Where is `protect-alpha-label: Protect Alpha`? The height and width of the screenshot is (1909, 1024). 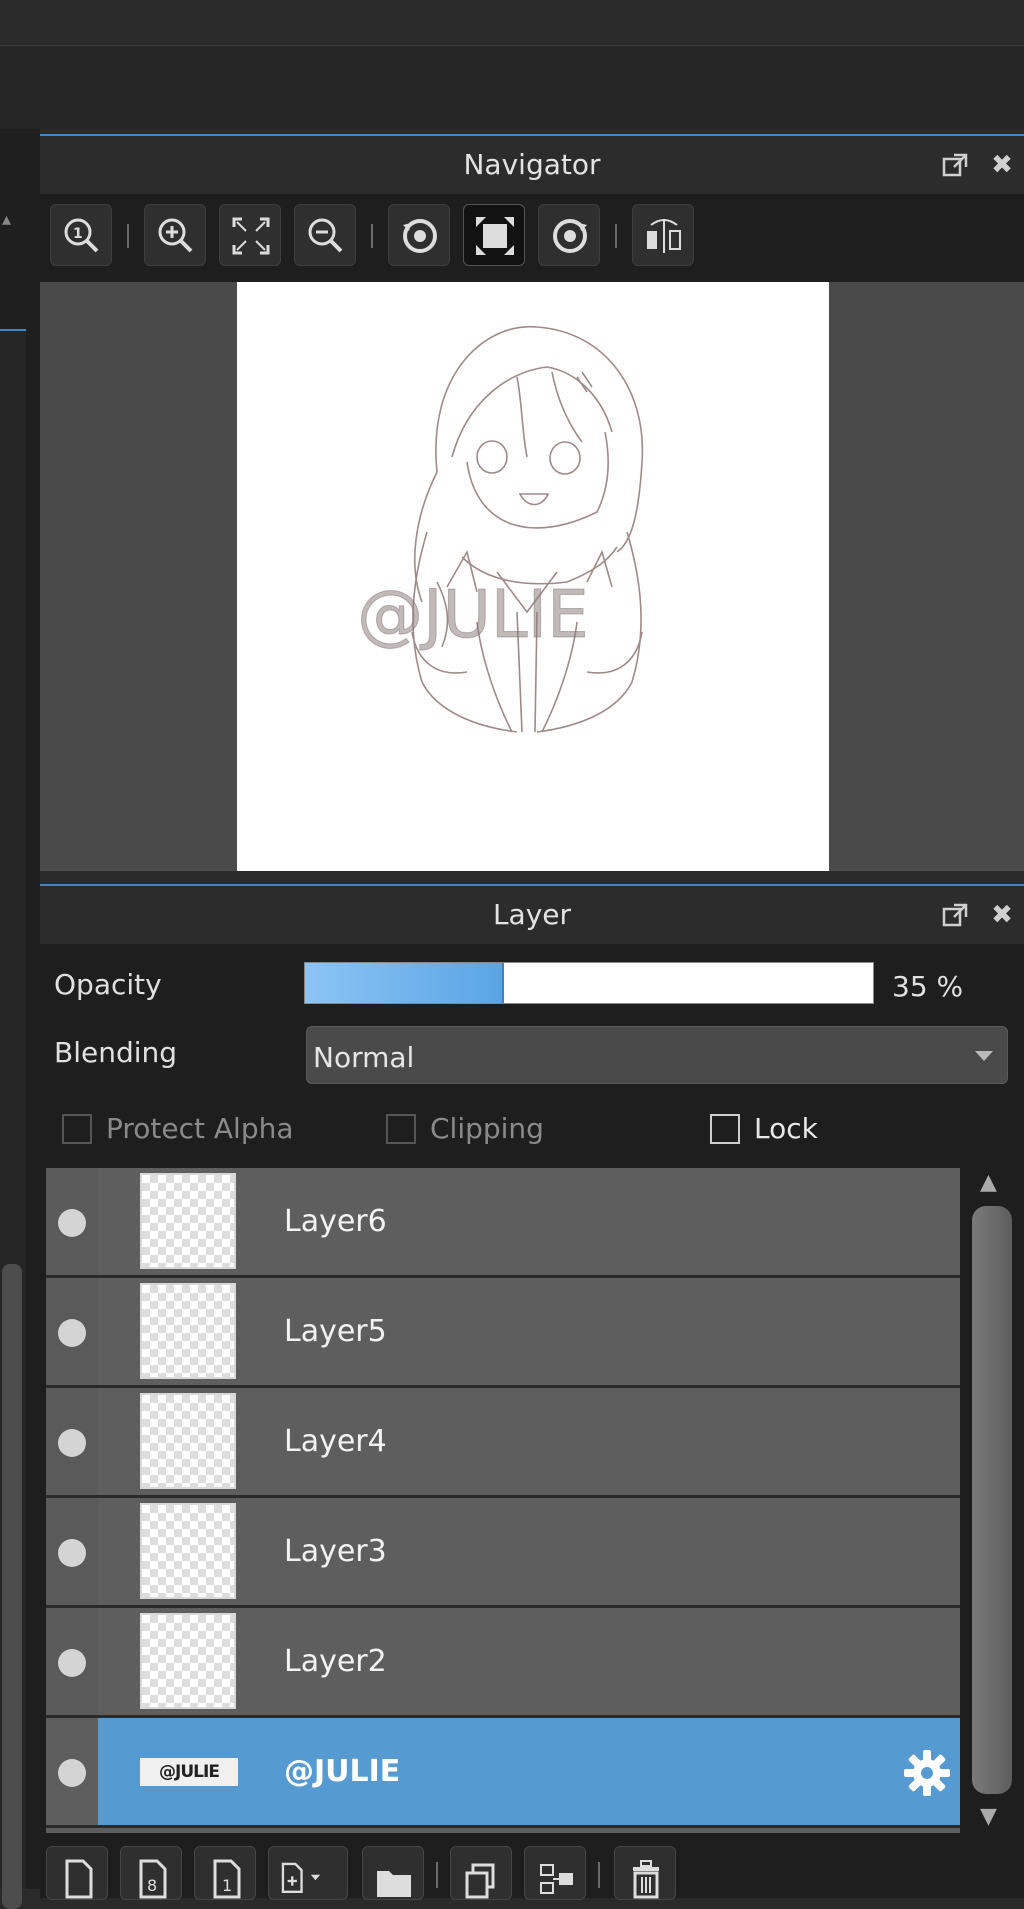
protect-alpha-label: Protect Alpha is located at coordinates (200, 1128).